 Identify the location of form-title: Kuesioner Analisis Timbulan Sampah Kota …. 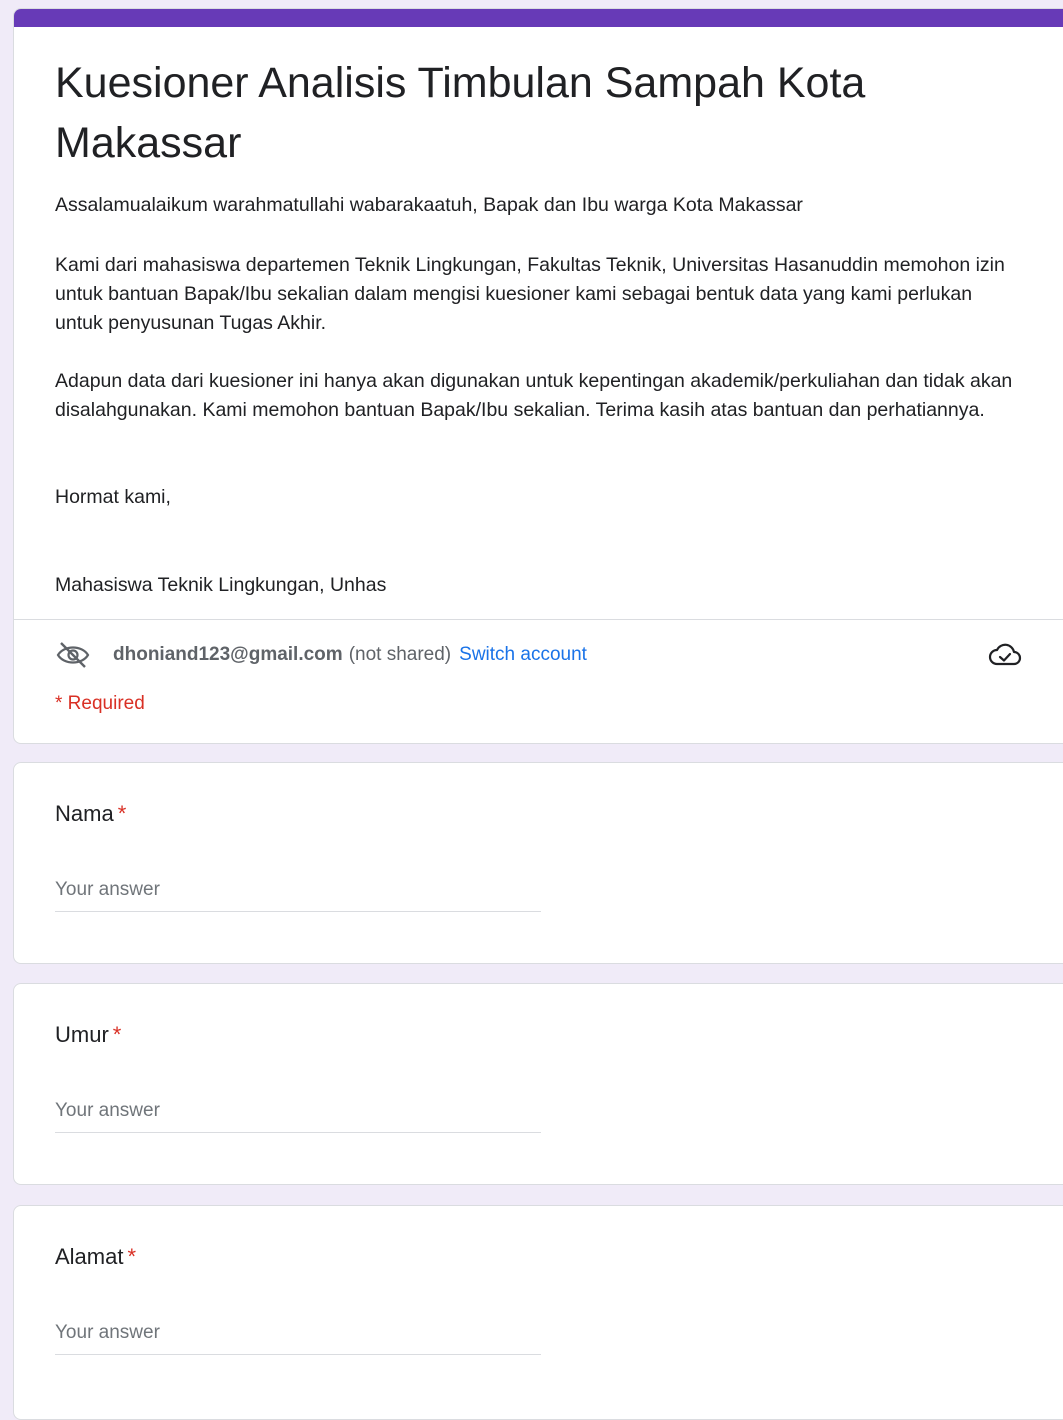
(460, 113).